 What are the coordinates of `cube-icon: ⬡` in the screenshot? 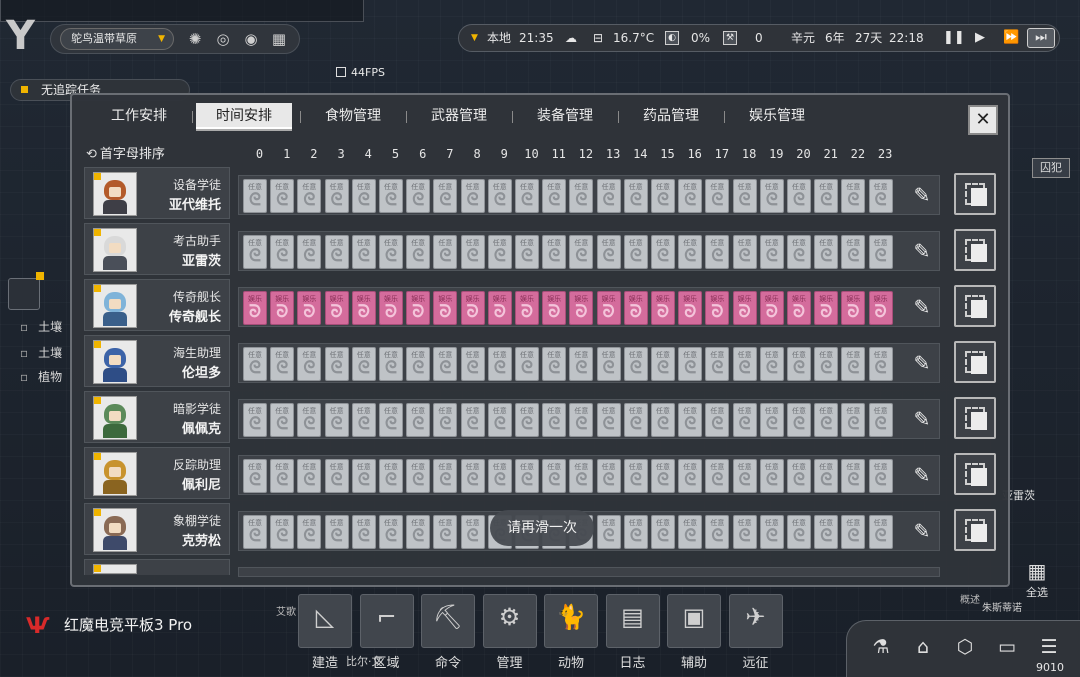 It's located at (965, 647).